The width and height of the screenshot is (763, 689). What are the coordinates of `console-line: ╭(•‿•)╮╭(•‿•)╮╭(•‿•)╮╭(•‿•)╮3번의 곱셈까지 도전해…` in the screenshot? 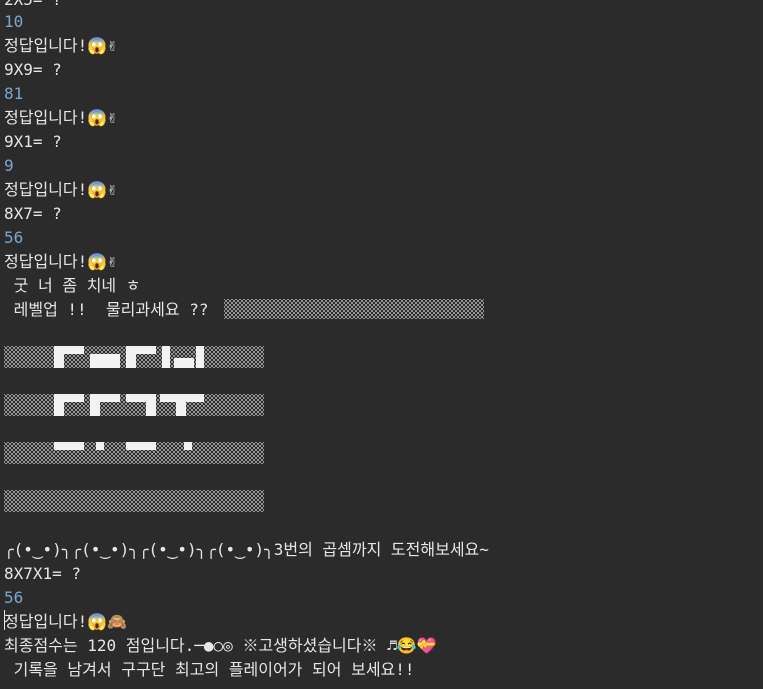 It's located at (246, 549).